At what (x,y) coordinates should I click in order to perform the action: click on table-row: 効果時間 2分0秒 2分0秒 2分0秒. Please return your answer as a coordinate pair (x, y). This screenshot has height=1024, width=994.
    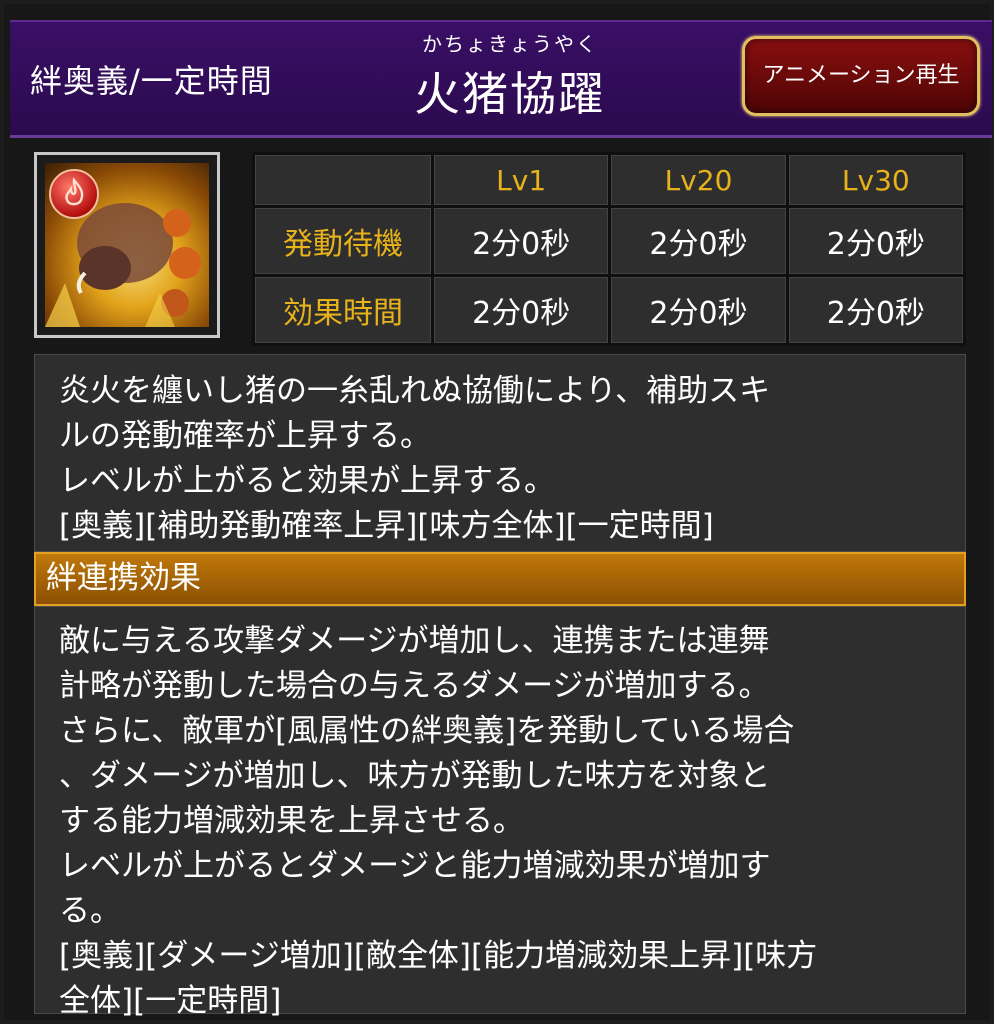
    Looking at the image, I should click on (609, 310).